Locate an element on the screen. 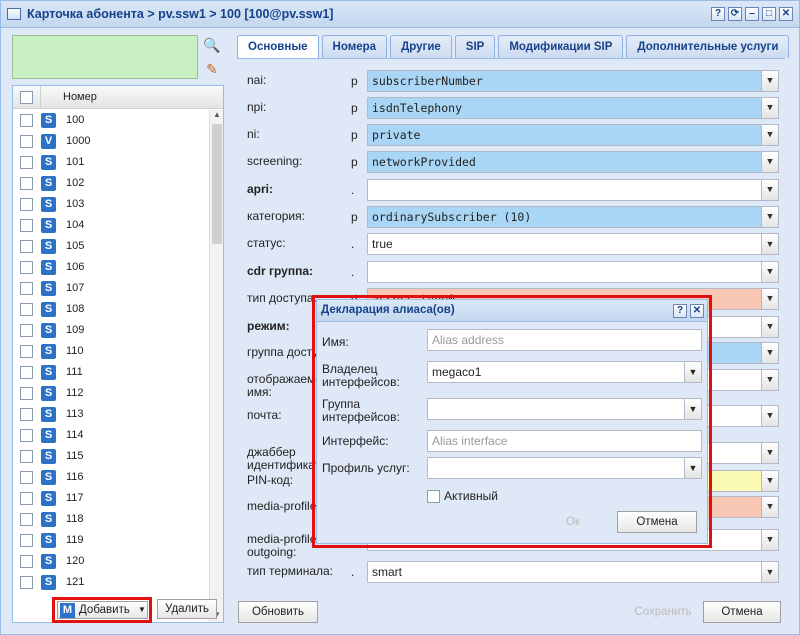 The height and width of the screenshot is (635, 800). list-item: S 116 is located at coordinates (111, 477).